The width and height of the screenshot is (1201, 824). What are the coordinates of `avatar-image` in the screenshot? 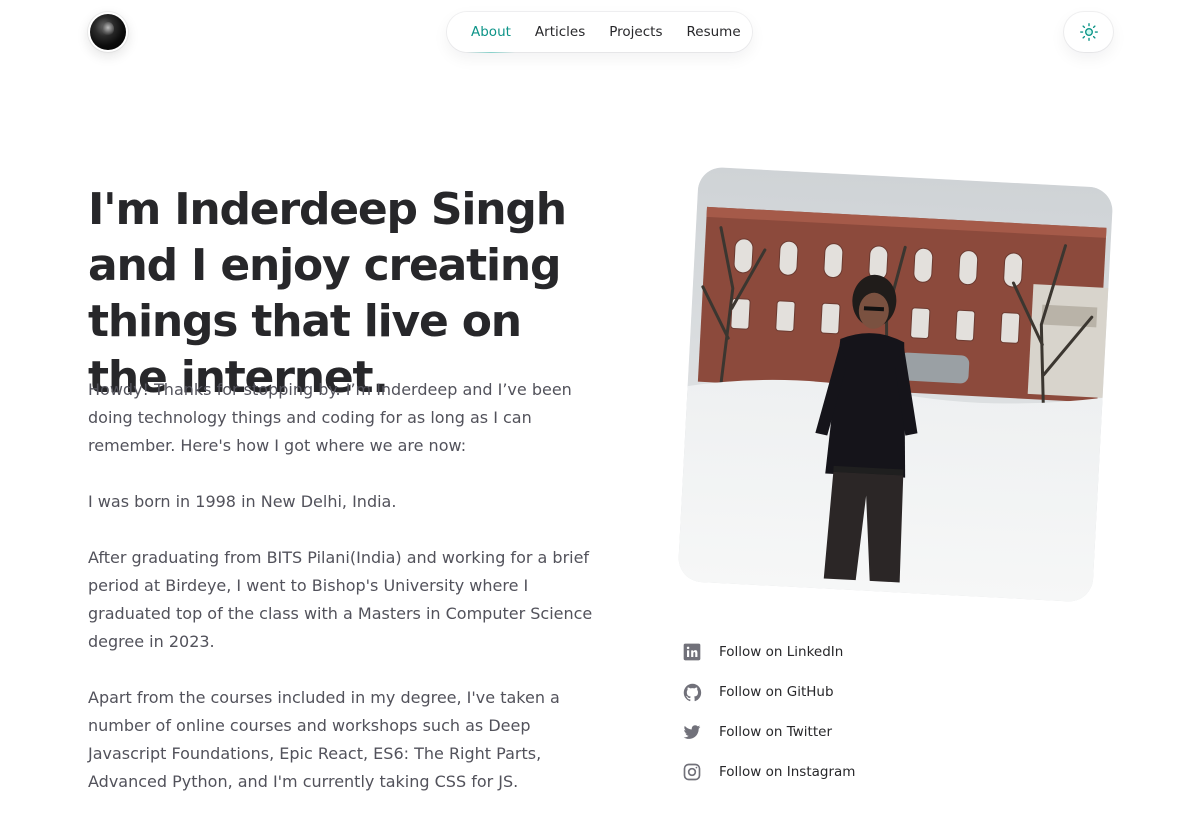 It's located at (108, 32).